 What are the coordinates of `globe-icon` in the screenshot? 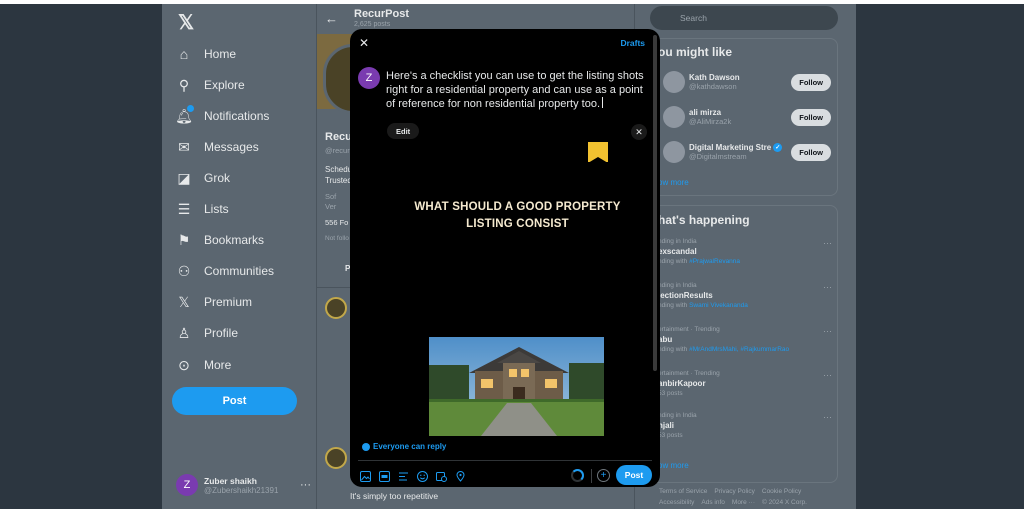 It's located at (366, 446).